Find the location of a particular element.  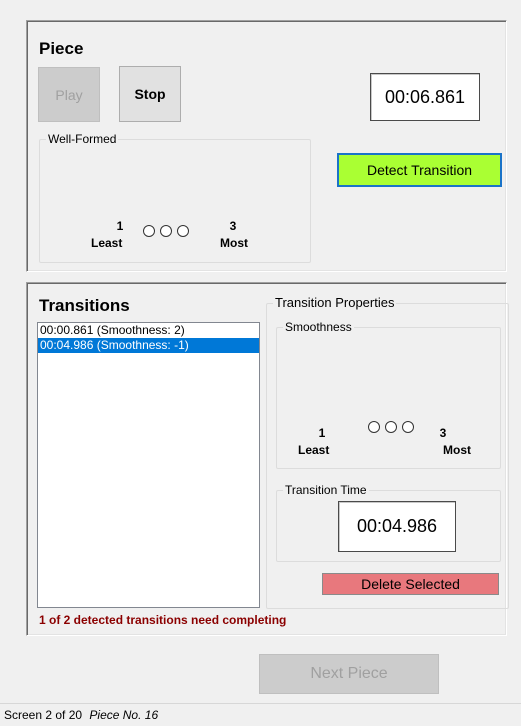

wellformed-group: Well-Formed is located at coordinates (175, 197).